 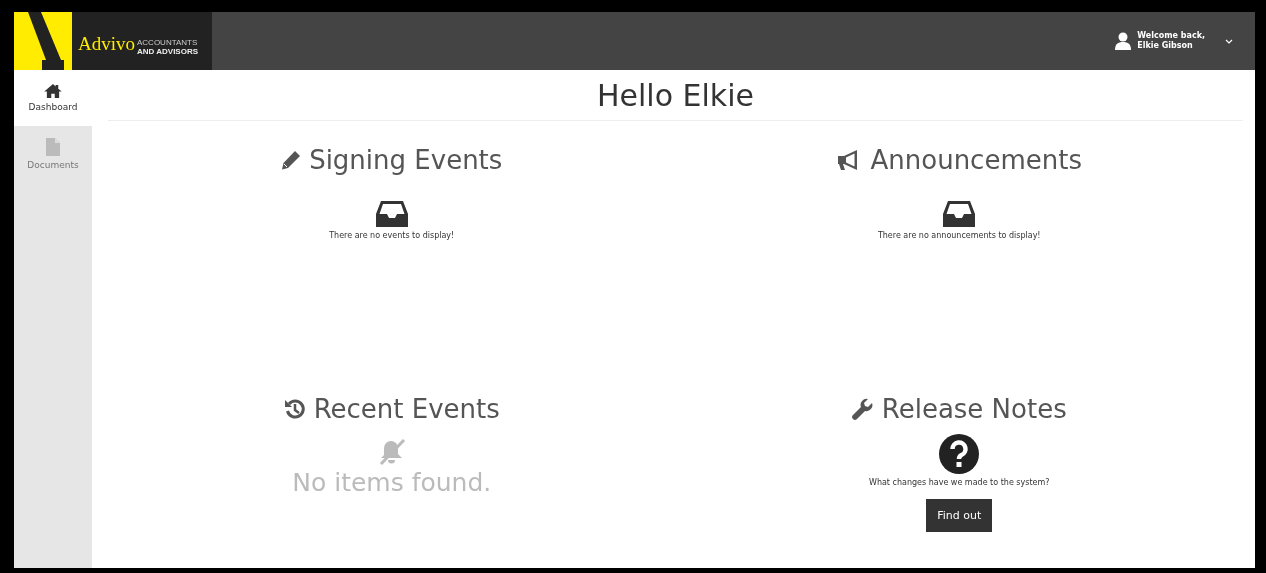 I want to click on sidebar-item: Documents, so click(x=53, y=154).